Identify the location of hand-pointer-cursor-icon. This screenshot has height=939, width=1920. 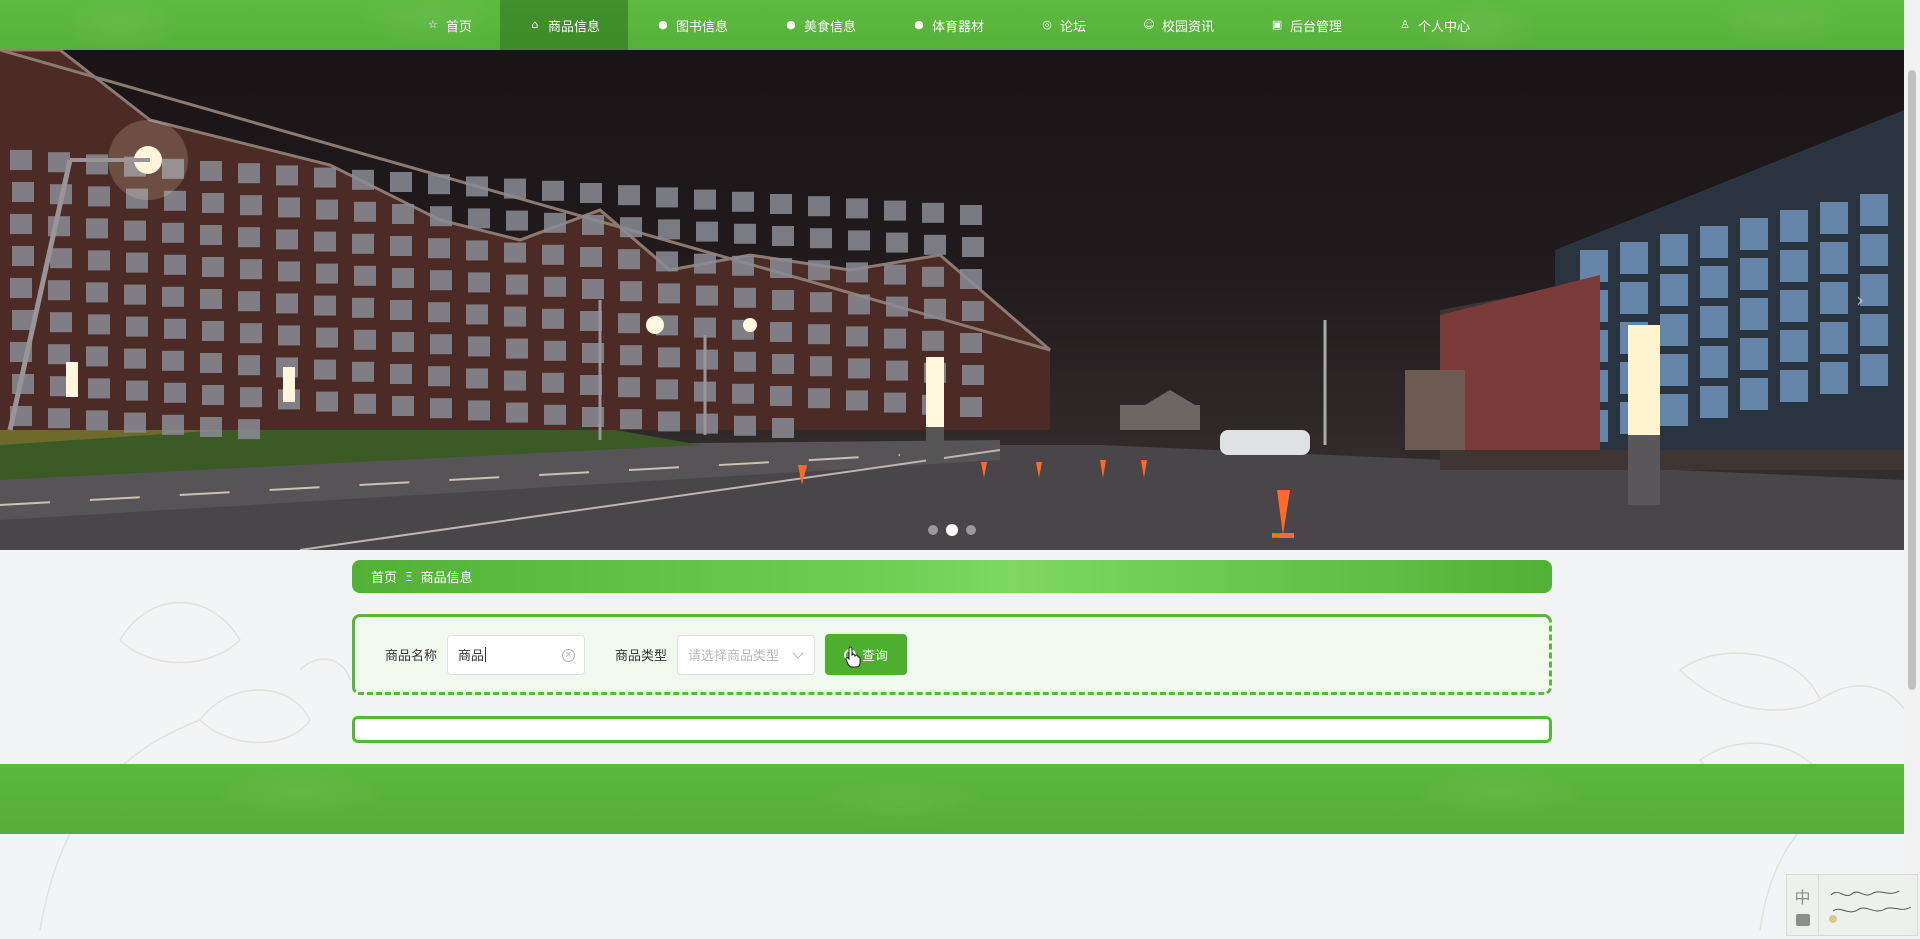
(853, 657).